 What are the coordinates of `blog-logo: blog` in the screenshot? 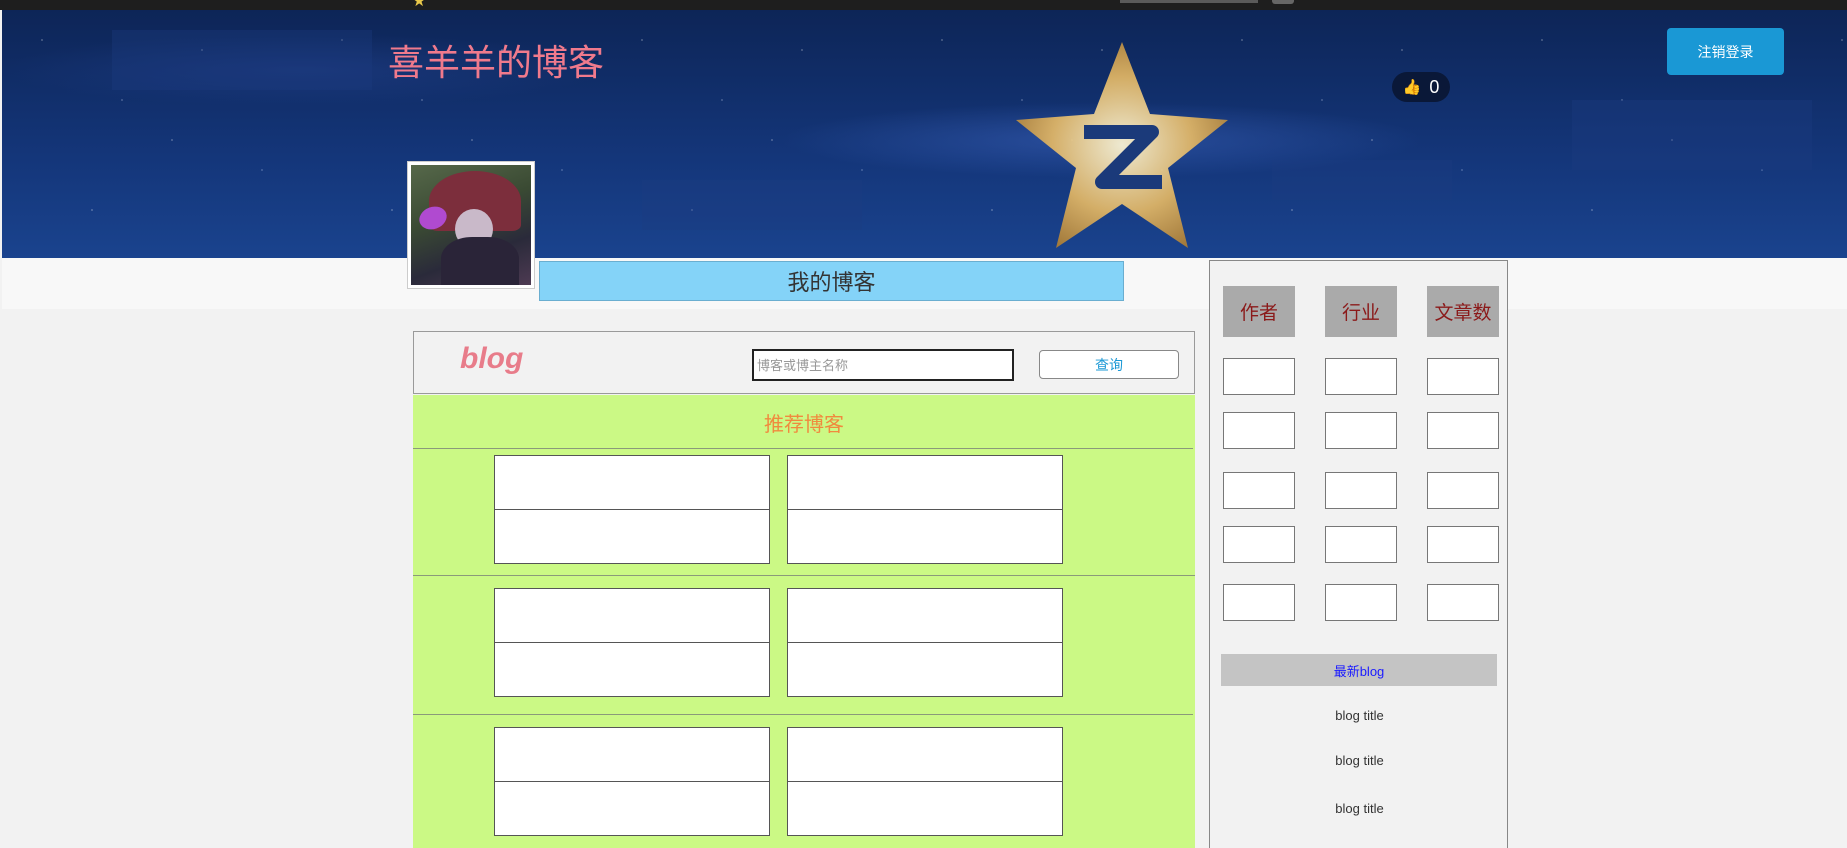 It's located at (492, 358).